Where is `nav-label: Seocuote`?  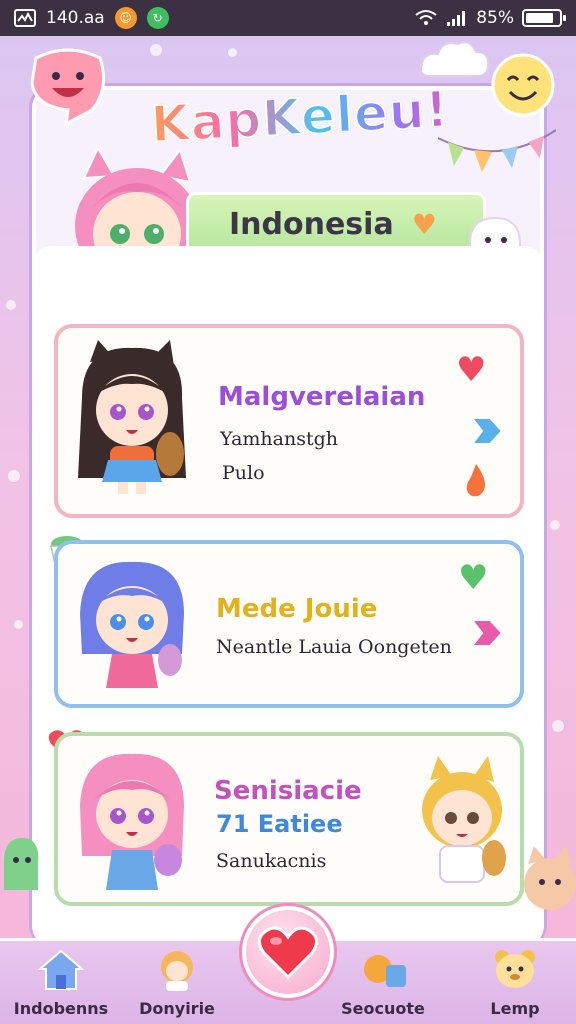 nav-label: Seocuote is located at coordinates (383, 1008).